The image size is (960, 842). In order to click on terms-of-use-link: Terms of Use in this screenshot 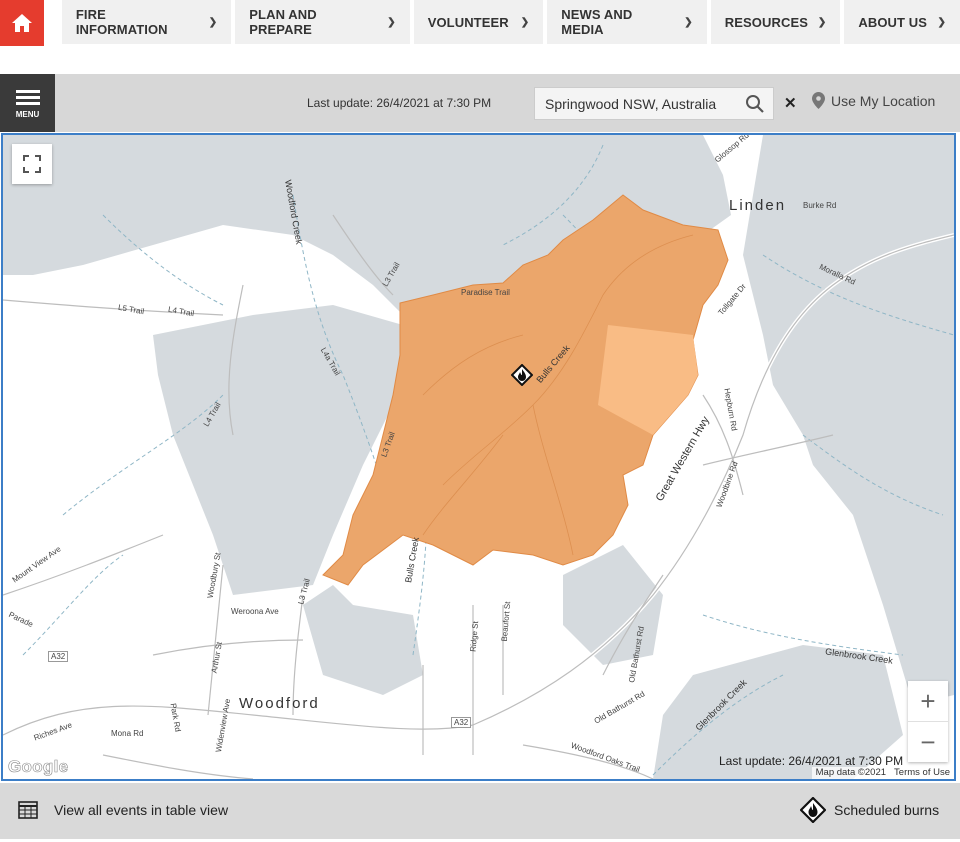, I will do `click(922, 773)`.